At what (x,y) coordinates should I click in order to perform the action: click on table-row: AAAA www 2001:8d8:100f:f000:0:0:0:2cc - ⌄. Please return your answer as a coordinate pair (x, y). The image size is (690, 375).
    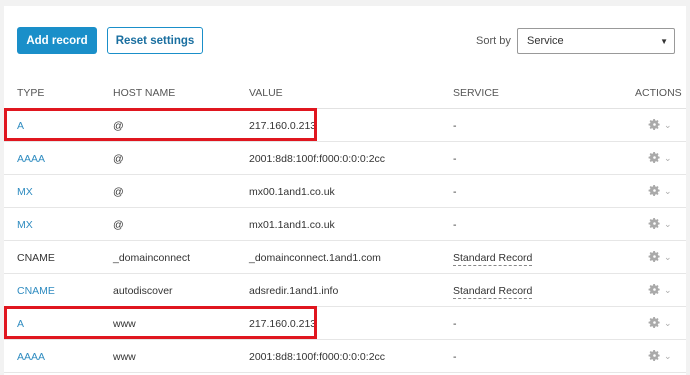
    Looking at the image, I should click on (345, 356).